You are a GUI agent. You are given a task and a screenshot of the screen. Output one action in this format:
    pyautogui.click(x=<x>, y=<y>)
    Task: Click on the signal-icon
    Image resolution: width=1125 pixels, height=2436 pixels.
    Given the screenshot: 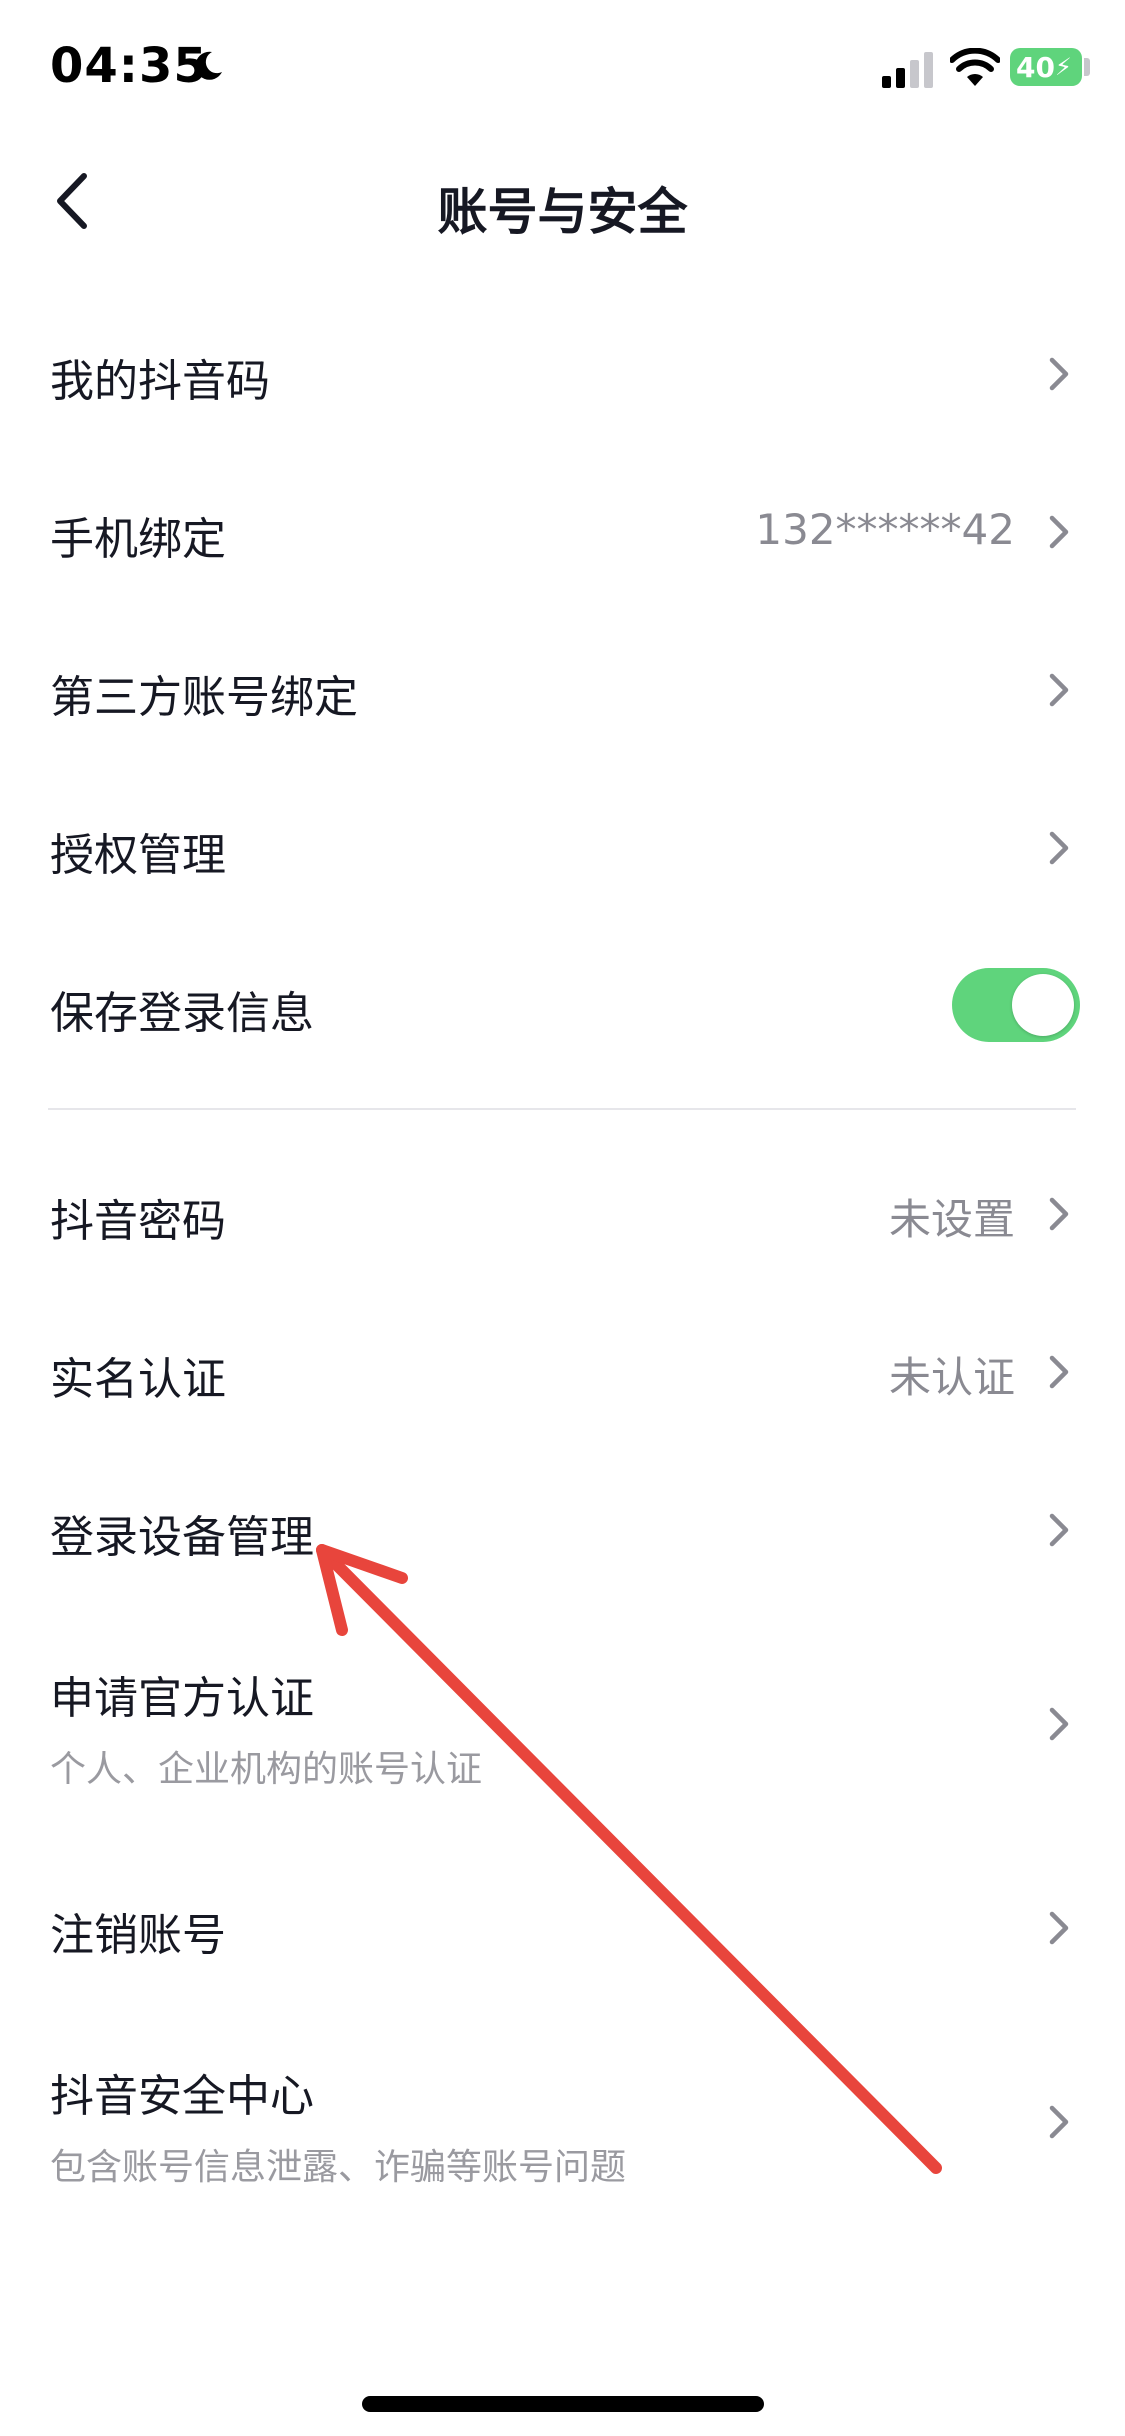 What is the action you would take?
    pyautogui.click(x=907, y=70)
    